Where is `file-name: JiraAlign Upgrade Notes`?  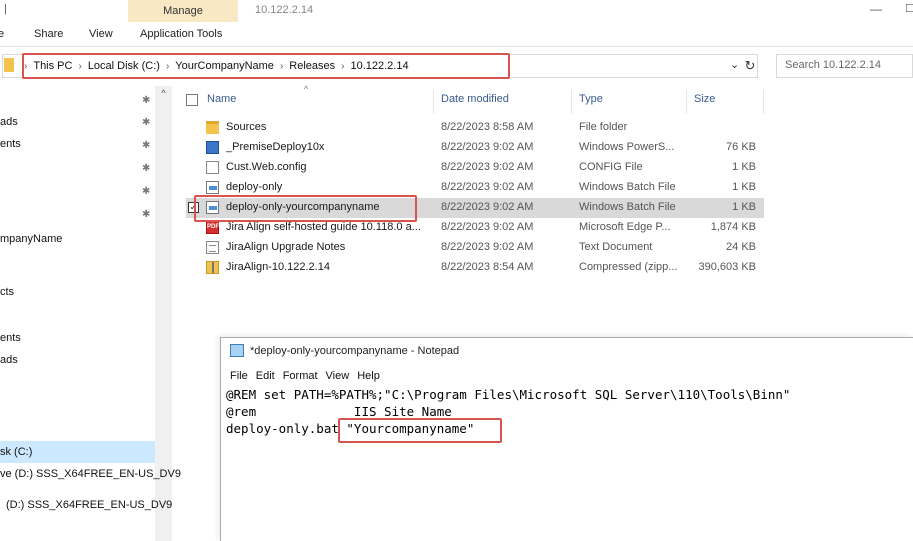 file-name: JiraAlign Upgrade Notes is located at coordinates (286, 247).